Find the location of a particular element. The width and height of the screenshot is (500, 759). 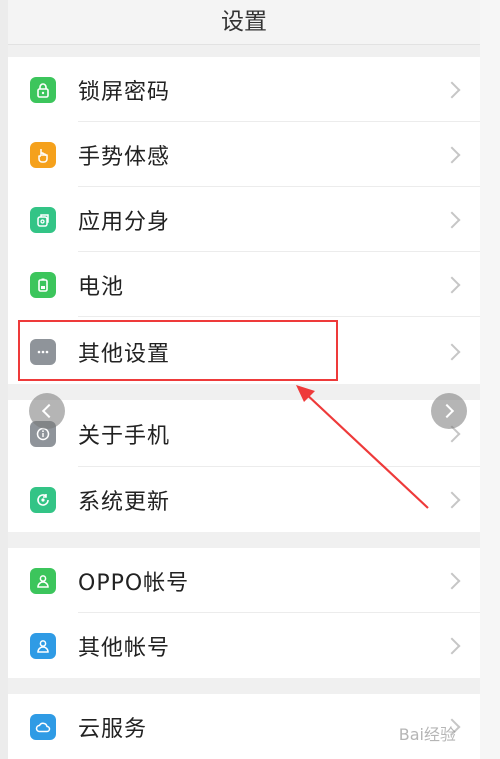

chevron-left-icon is located at coordinates (49, 411).